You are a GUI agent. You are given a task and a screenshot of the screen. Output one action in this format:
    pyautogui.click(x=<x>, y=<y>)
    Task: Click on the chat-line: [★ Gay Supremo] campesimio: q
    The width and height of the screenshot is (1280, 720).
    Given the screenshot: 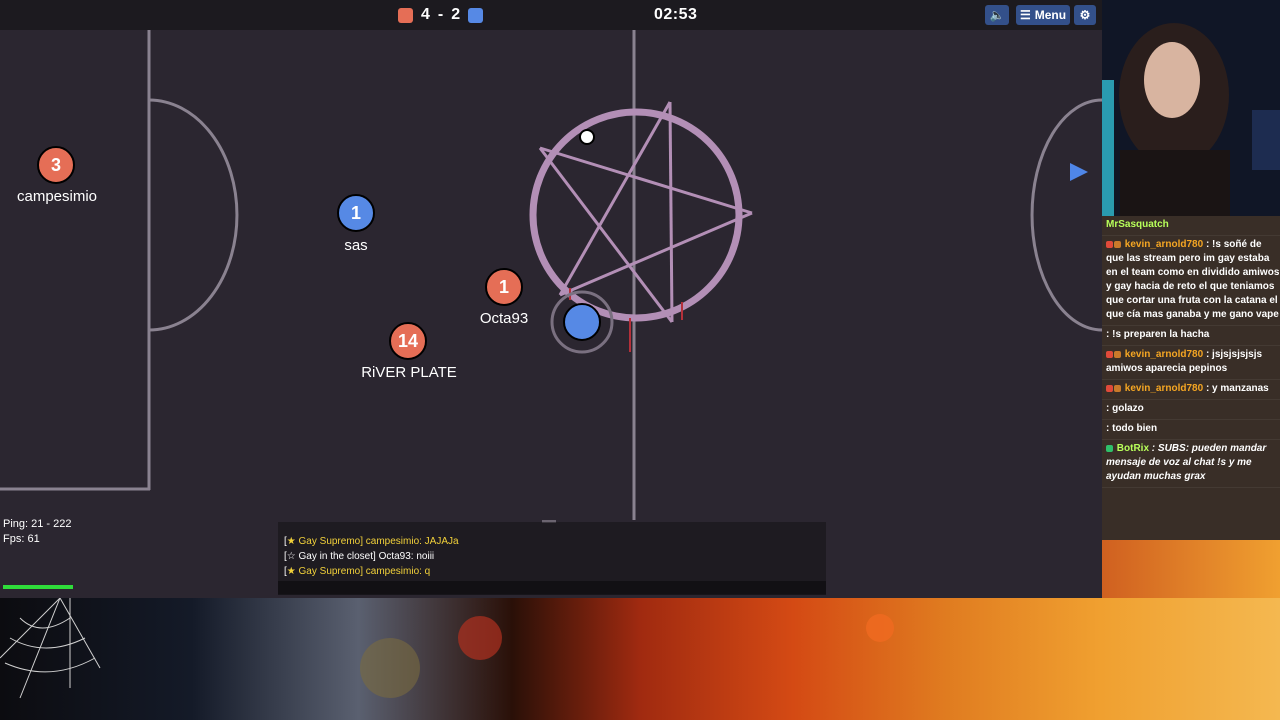 What is the action you would take?
    pyautogui.click(x=357, y=571)
    